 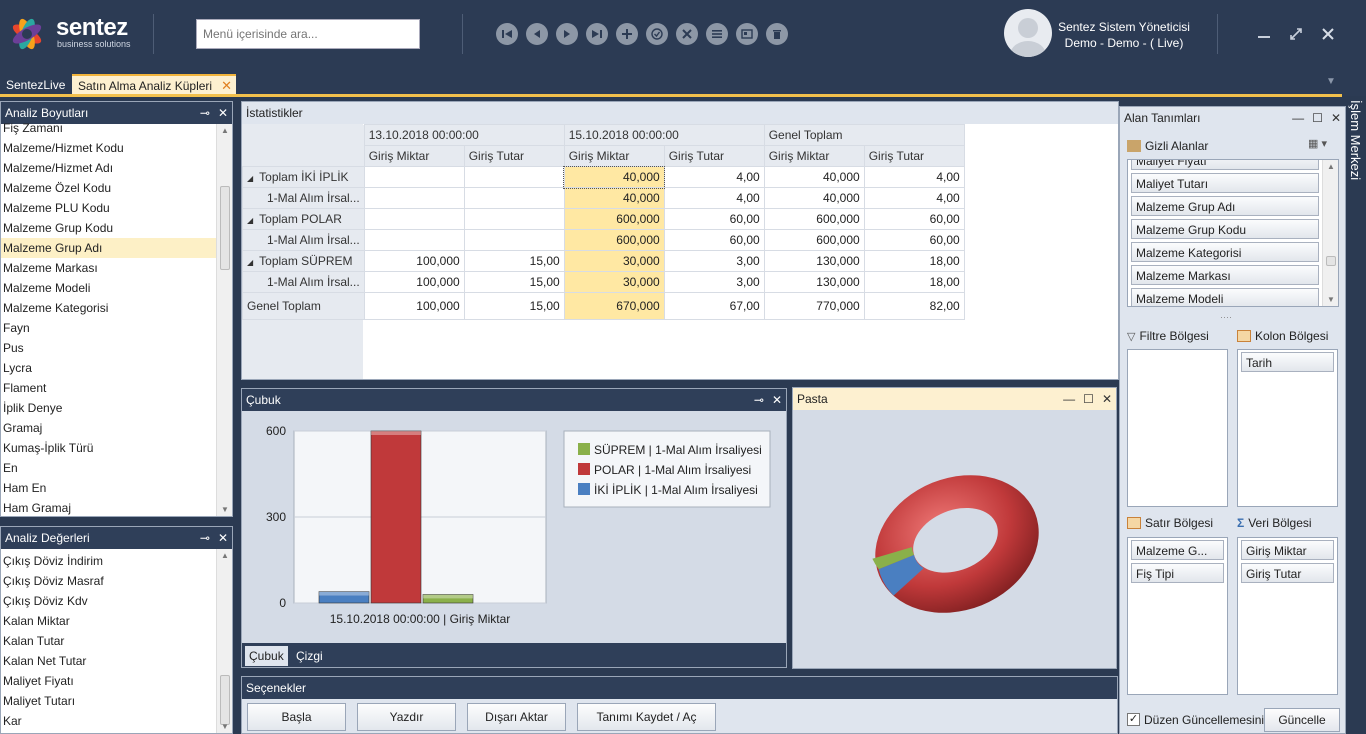 I want to click on value-item: Çıkış Döviz İndirim, so click(x=108, y=561).